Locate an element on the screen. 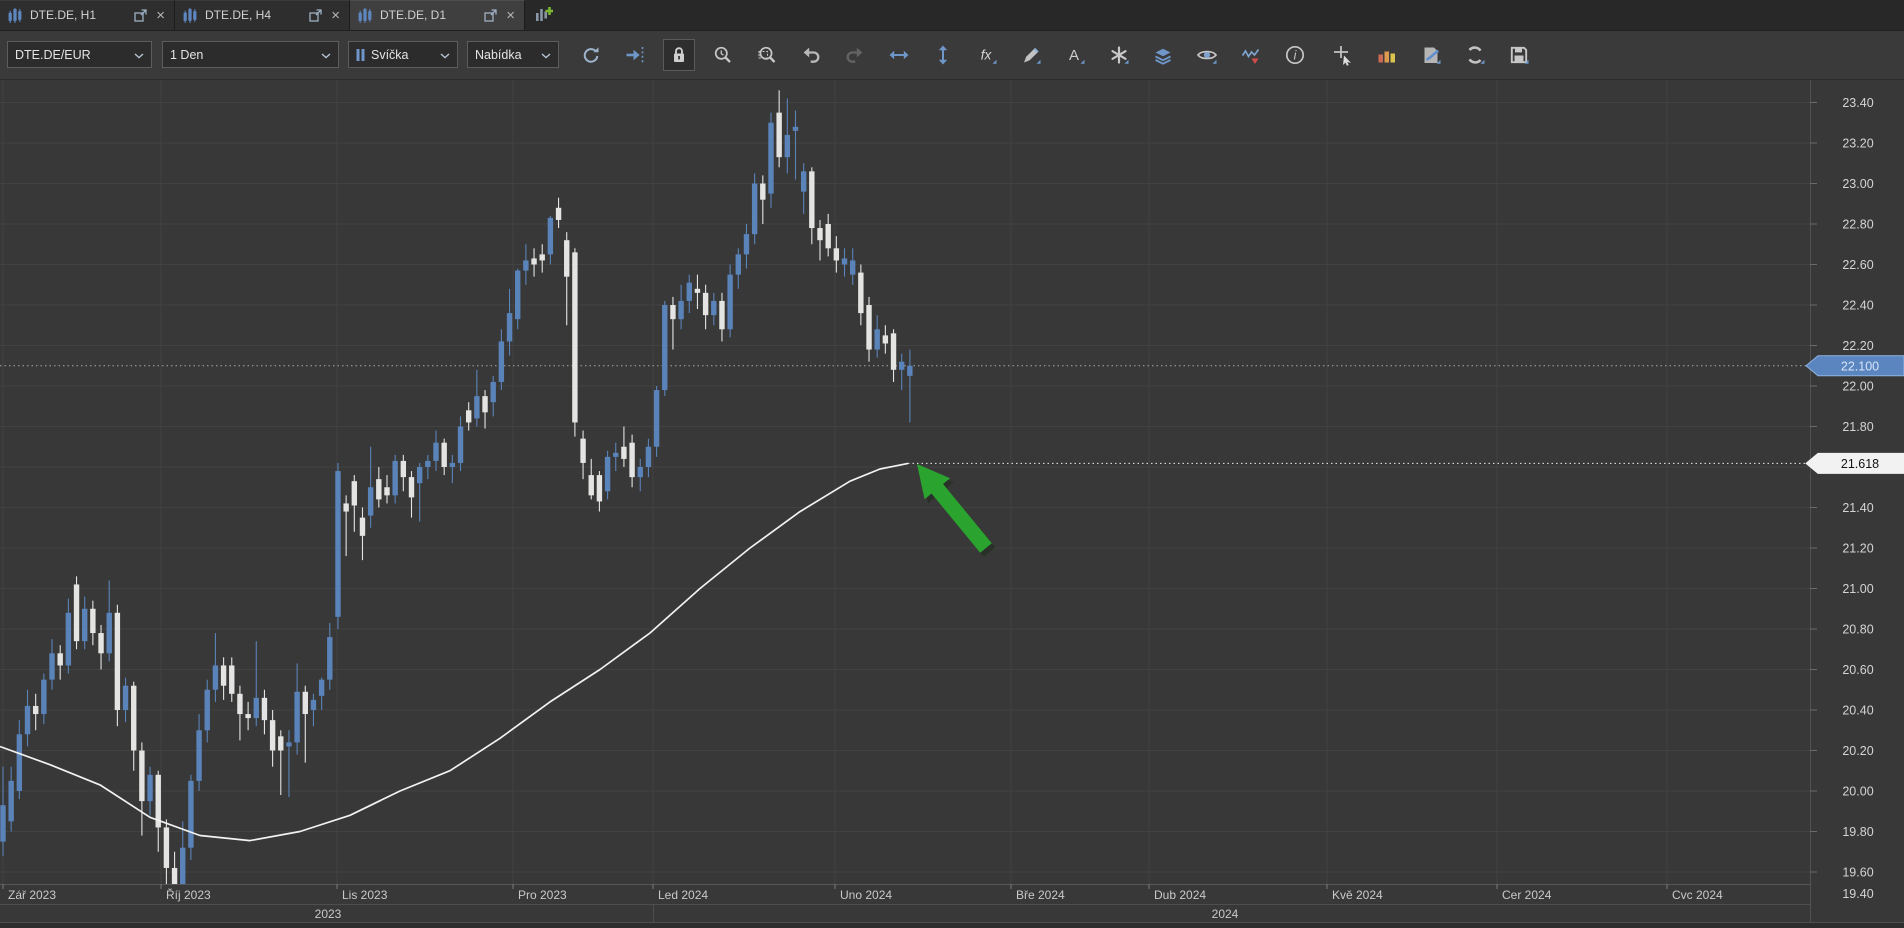 Image resolution: width=1904 pixels, height=928 pixels. save-template-icon is located at coordinates (1519, 55).